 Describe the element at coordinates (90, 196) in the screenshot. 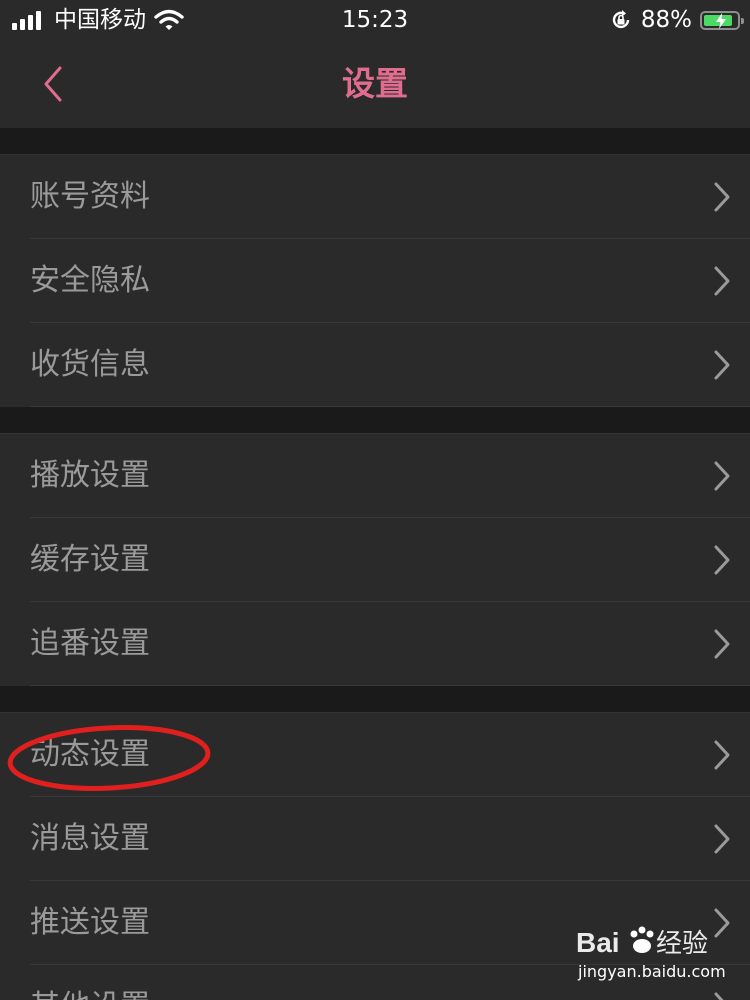

I see `settings-row-label: 账号资料` at that location.